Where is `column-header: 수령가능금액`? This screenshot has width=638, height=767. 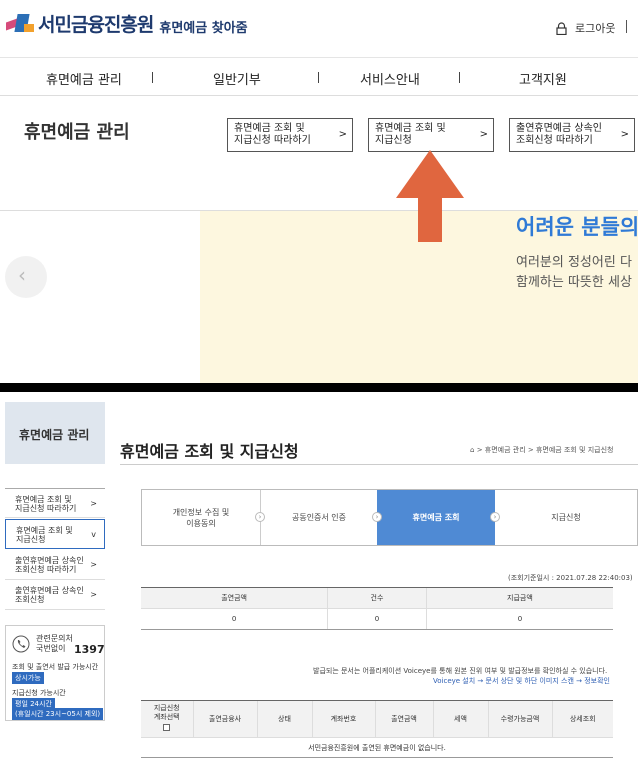
column-header: 수령가능금액 is located at coordinates (519, 719).